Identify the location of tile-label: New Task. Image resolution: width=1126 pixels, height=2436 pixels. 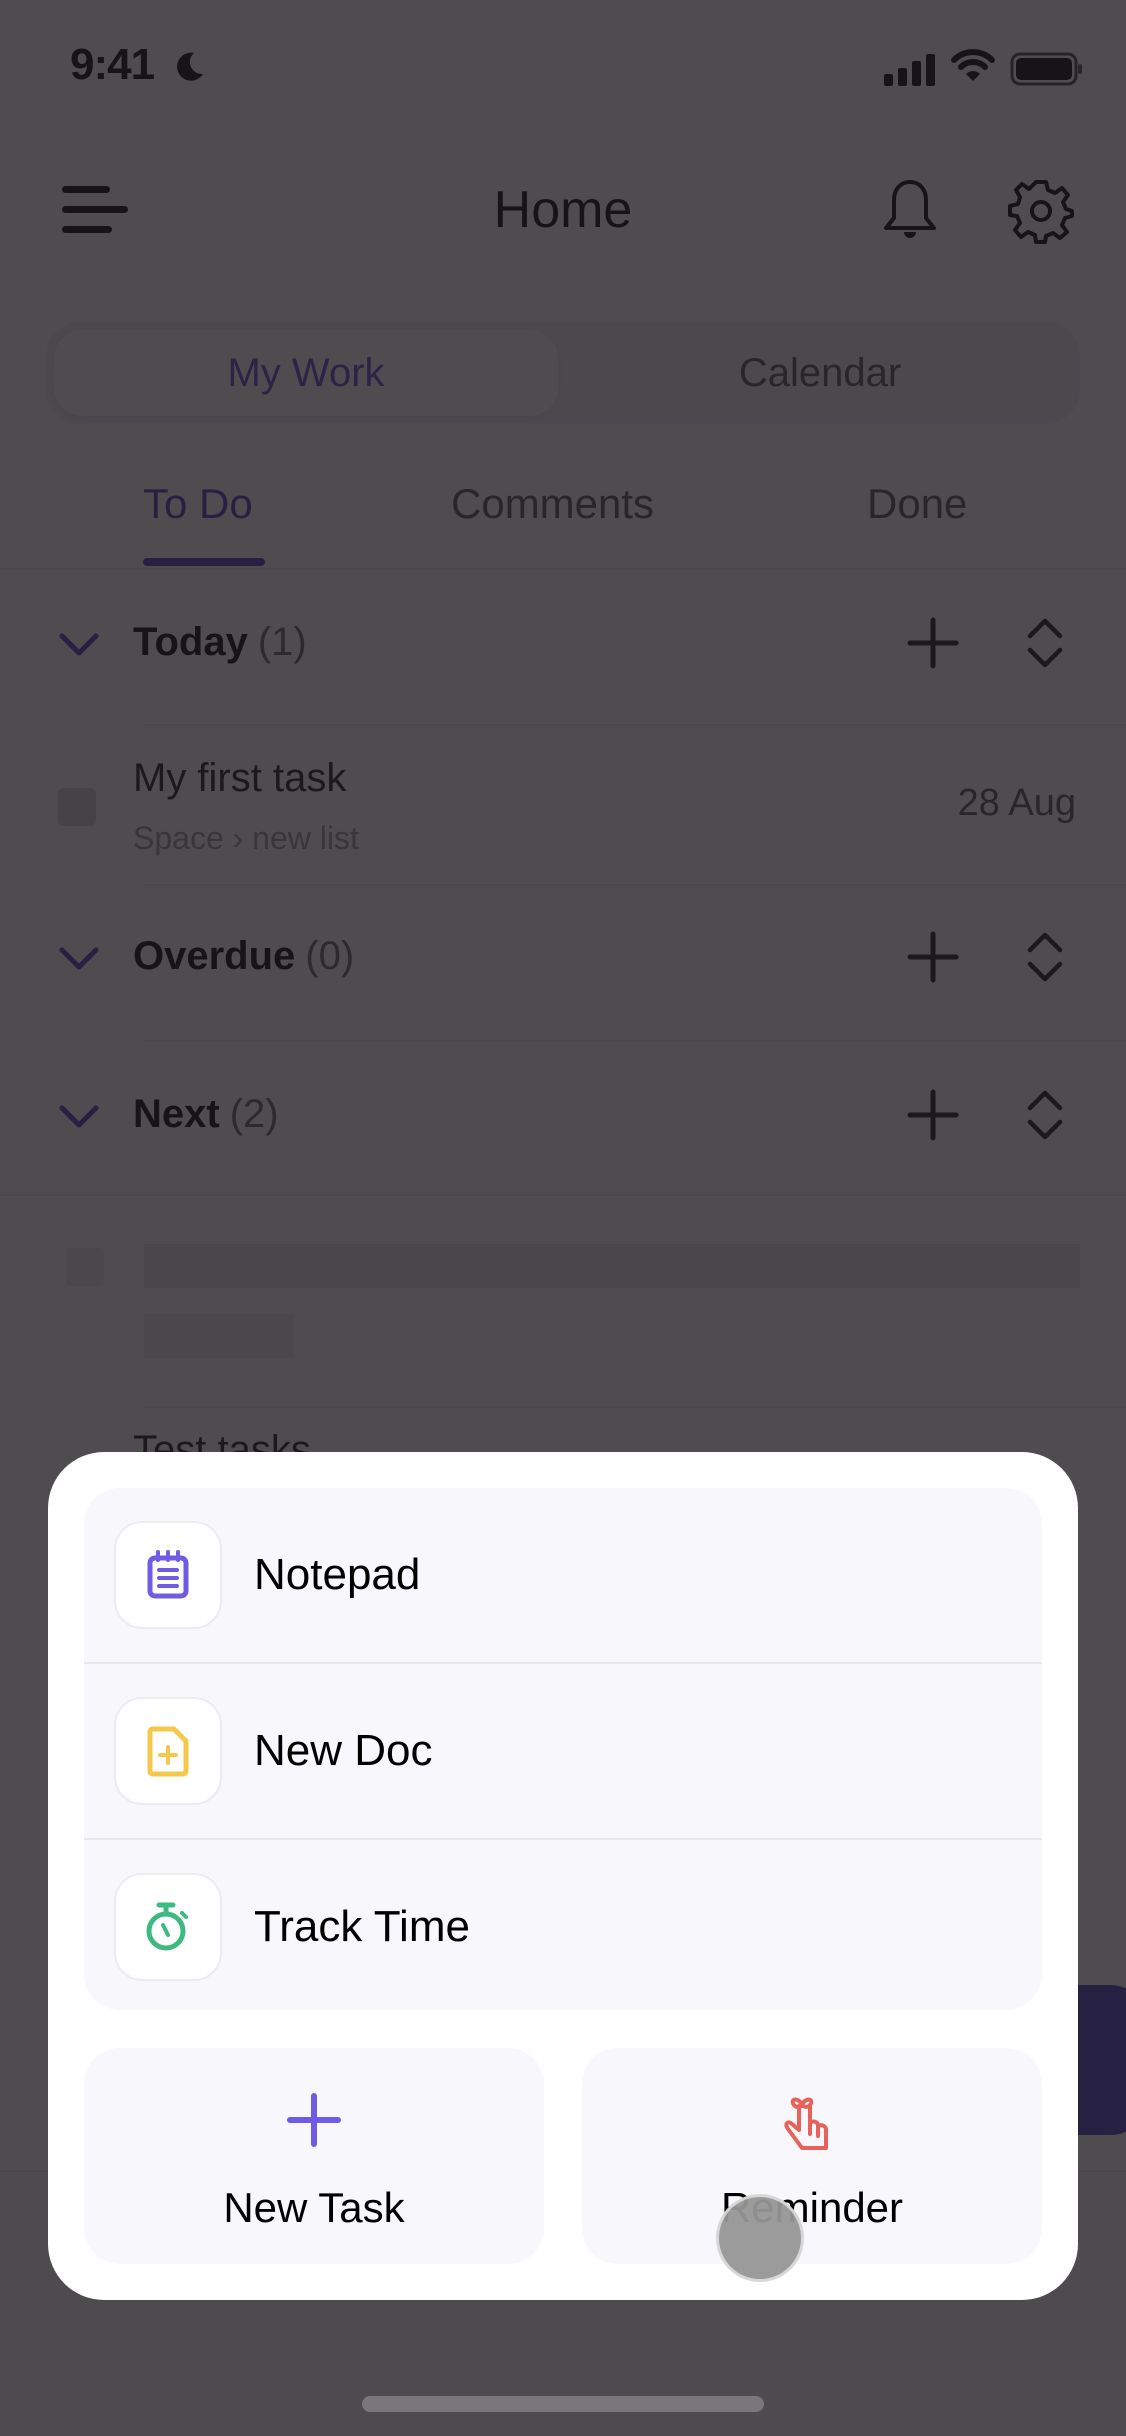
(314, 2207).